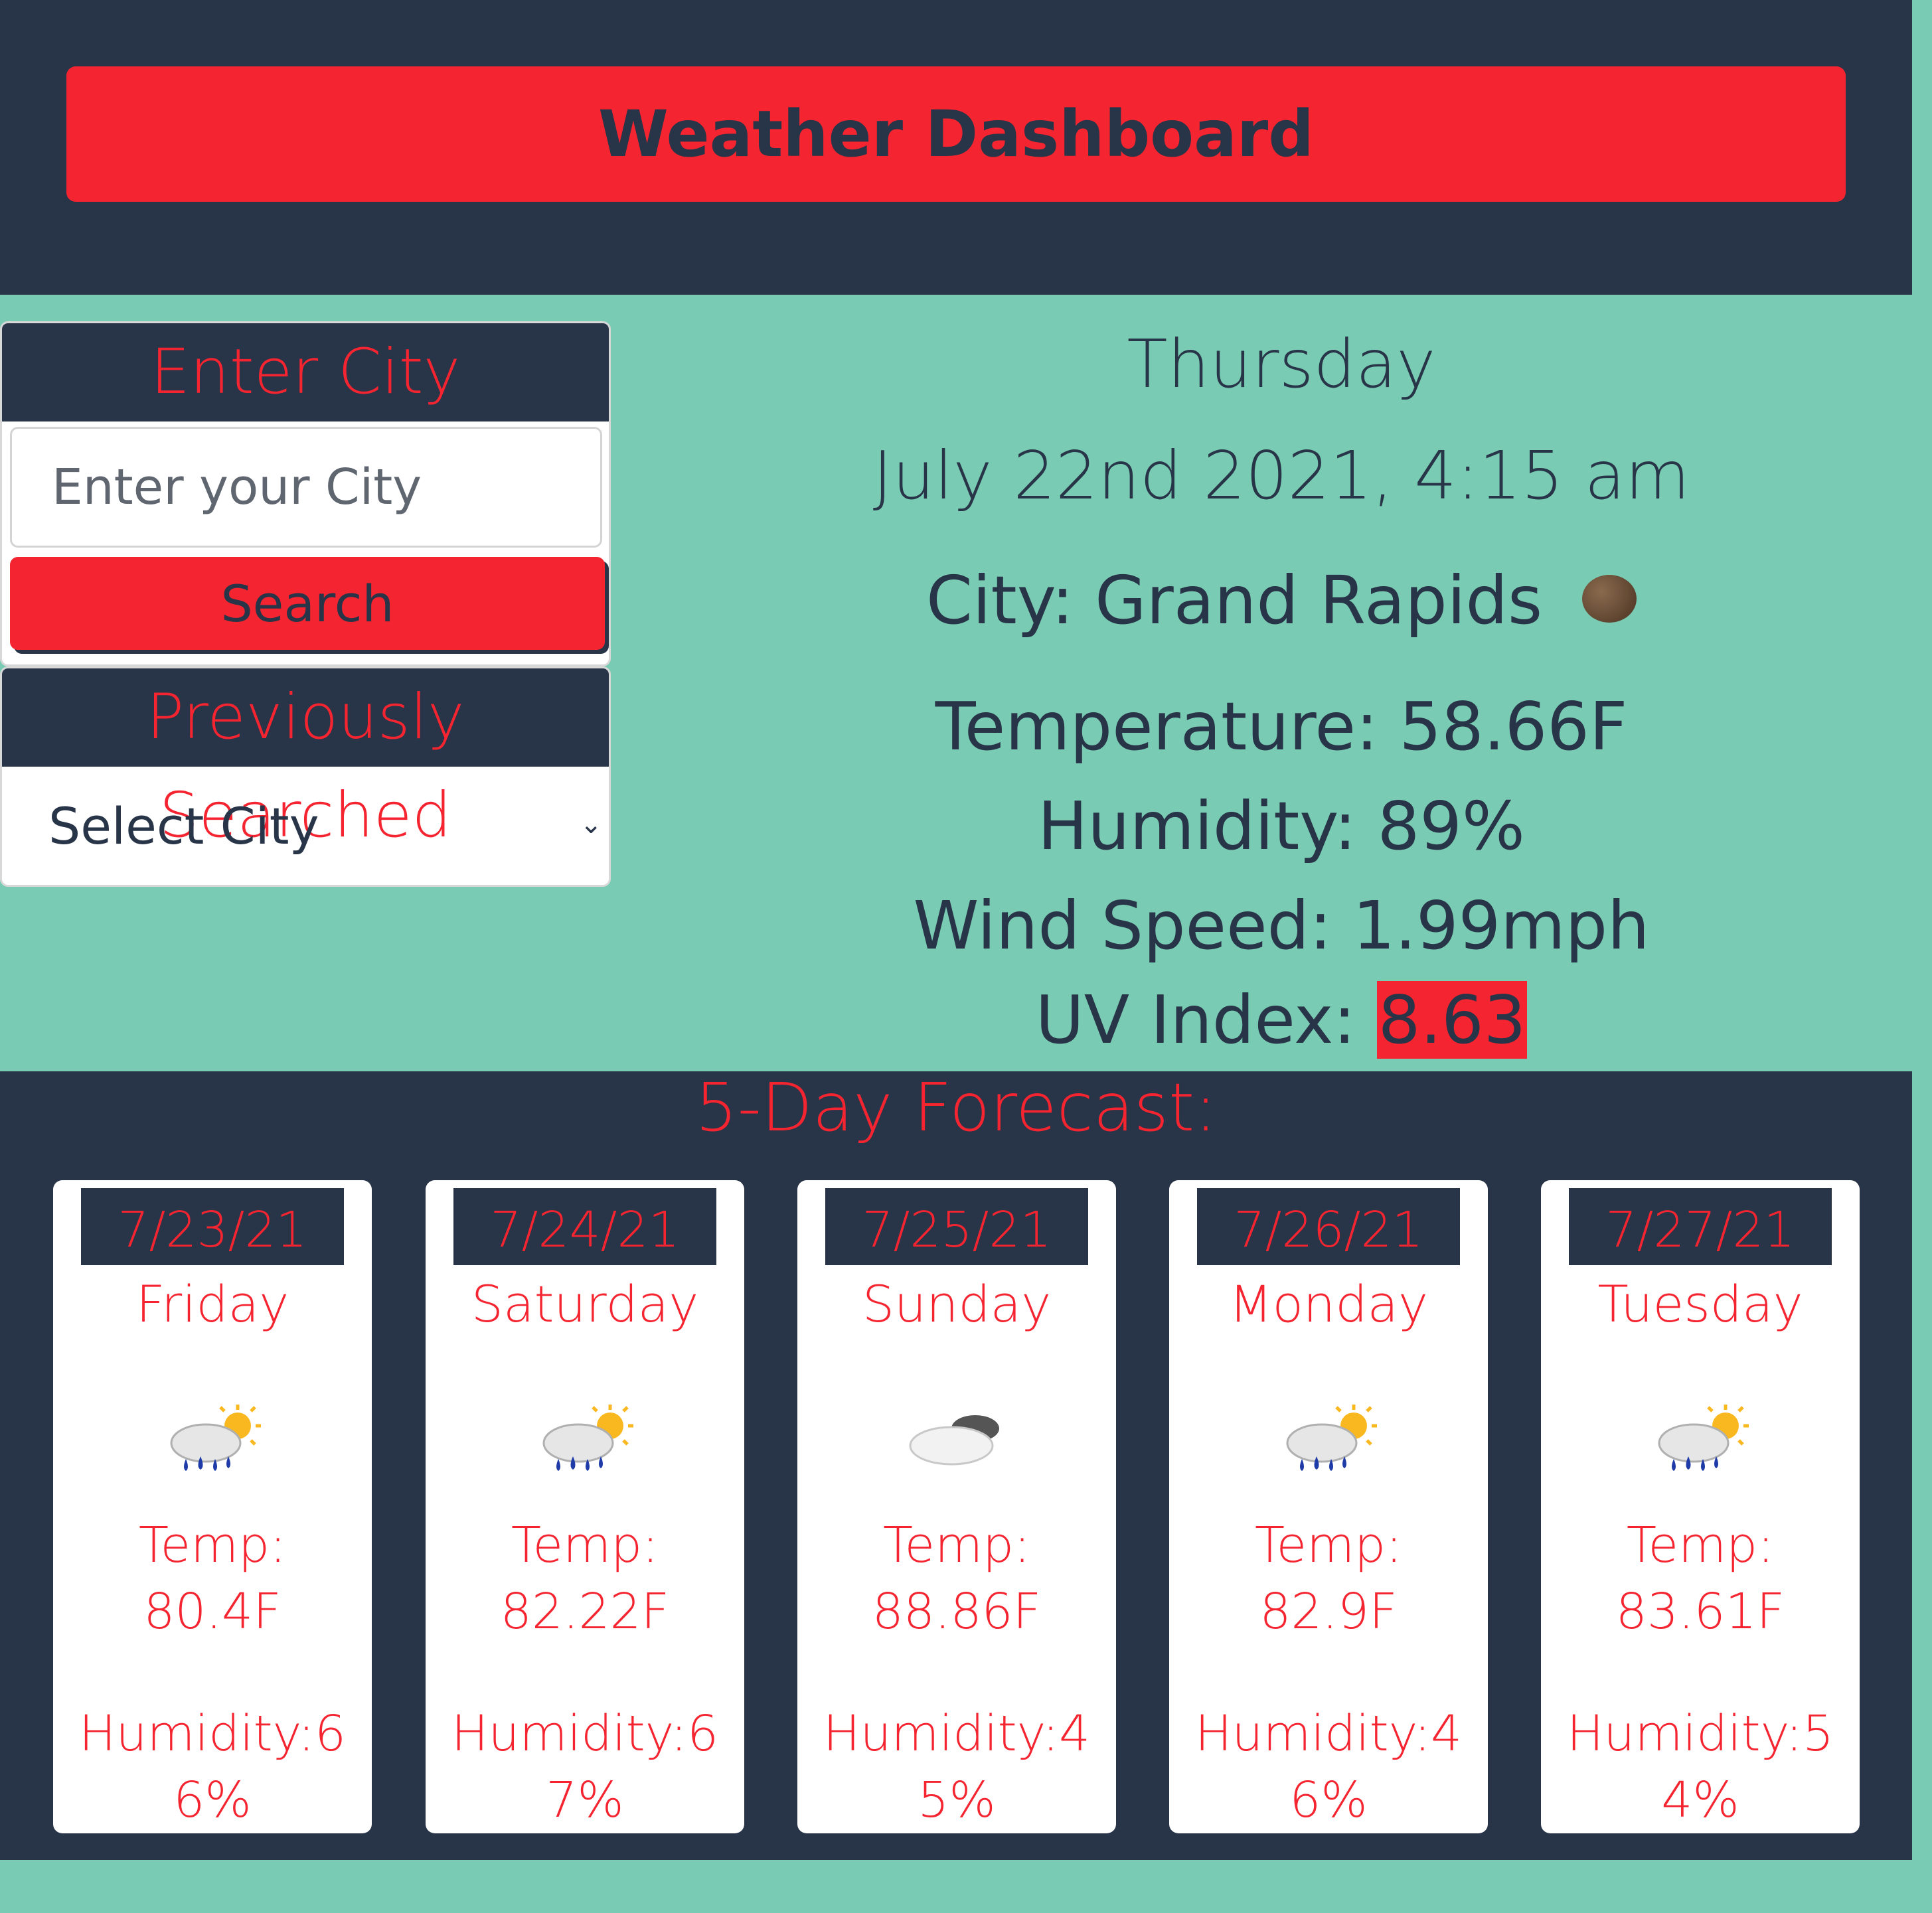 Image resolution: width=1932 pixels, height=1913 pixels. Describe the element at coordinates (306, 488) in the screenshot. I see `city-search-input` at that location.